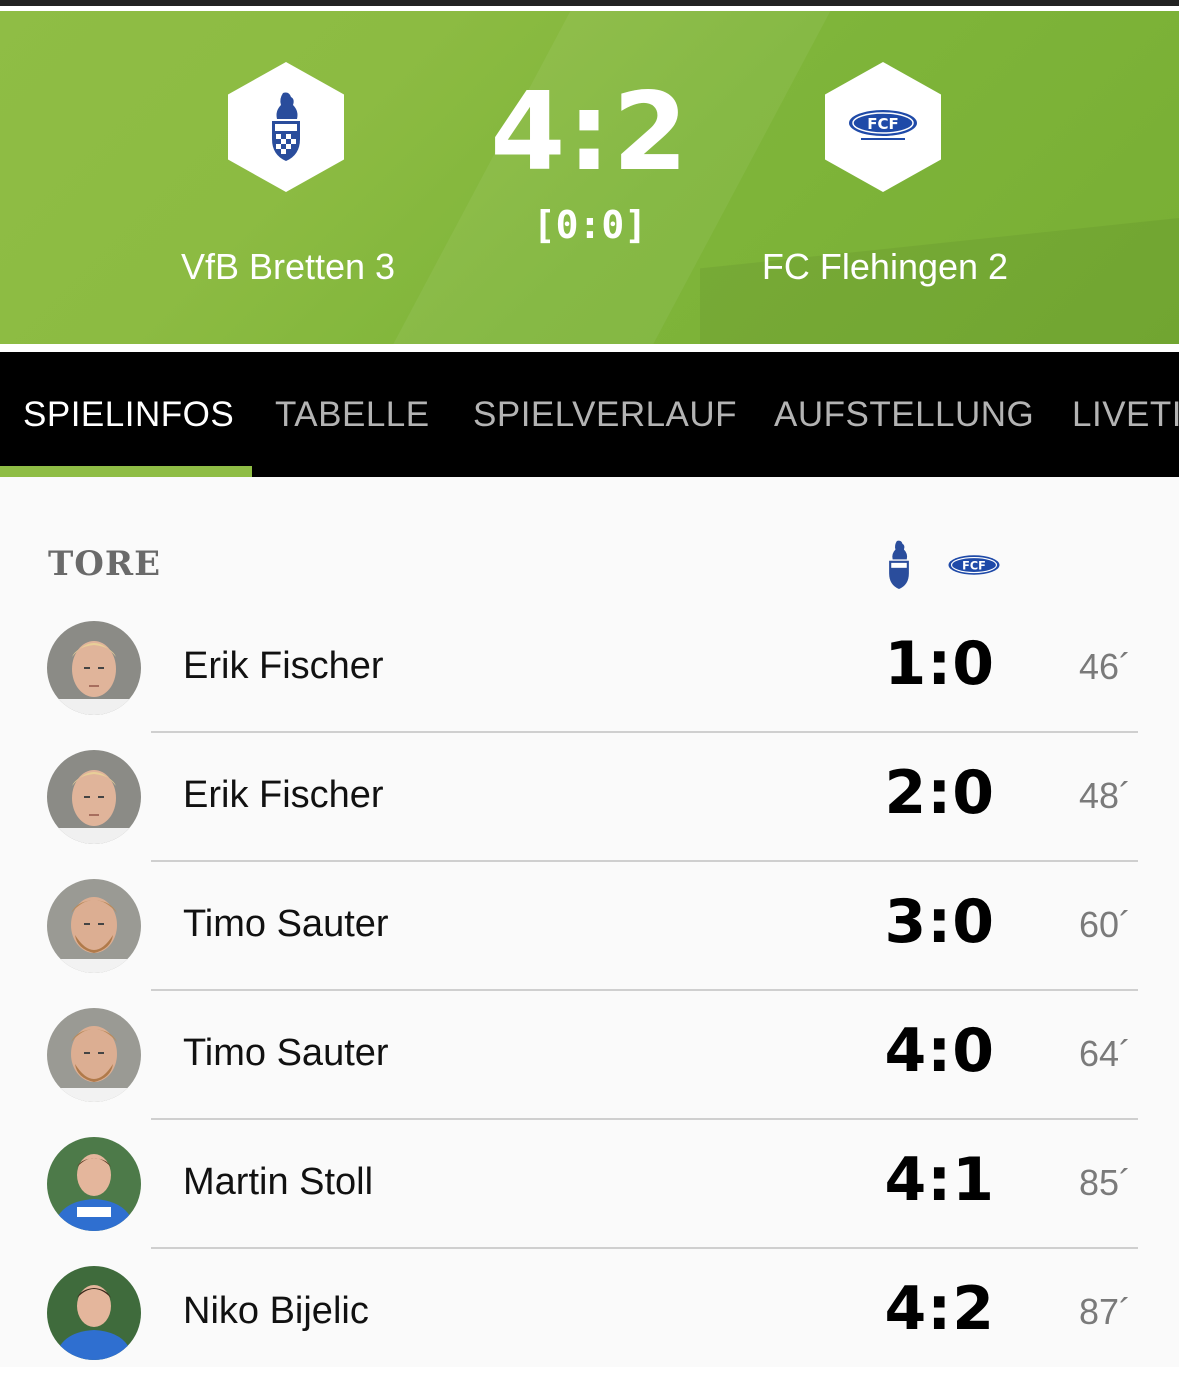  What do you see at coordinates (288, 267) in the screenshot?
I see `home-team-name: VfB Bretten 3` at bounding box center [288, 267].